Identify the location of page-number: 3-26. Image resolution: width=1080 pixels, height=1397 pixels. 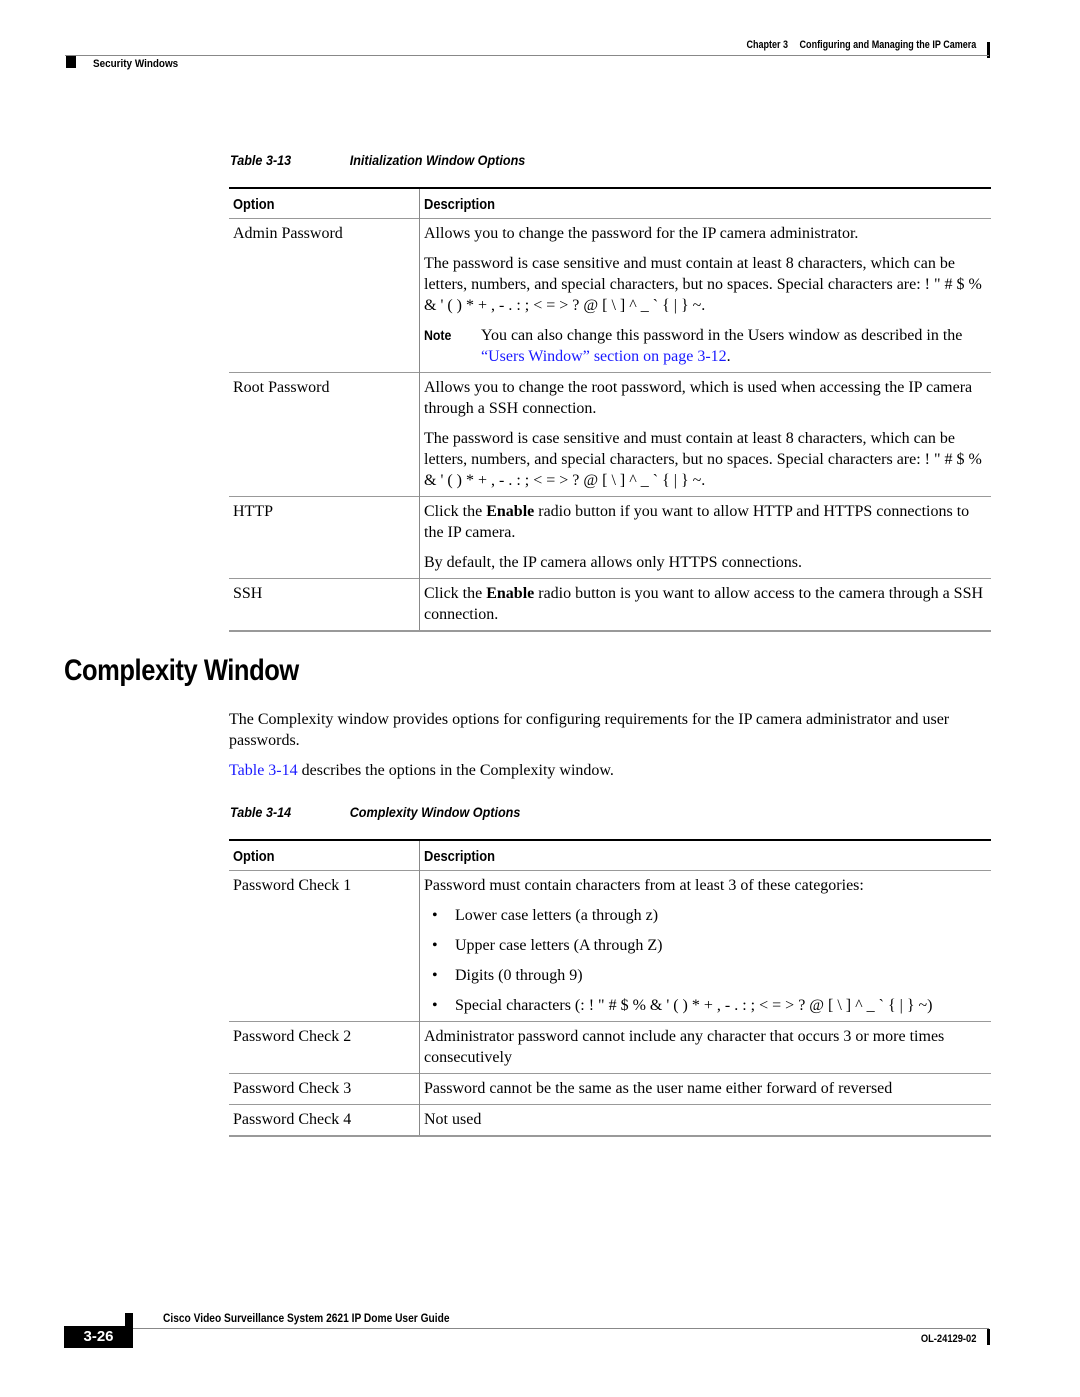
(98, 1337).